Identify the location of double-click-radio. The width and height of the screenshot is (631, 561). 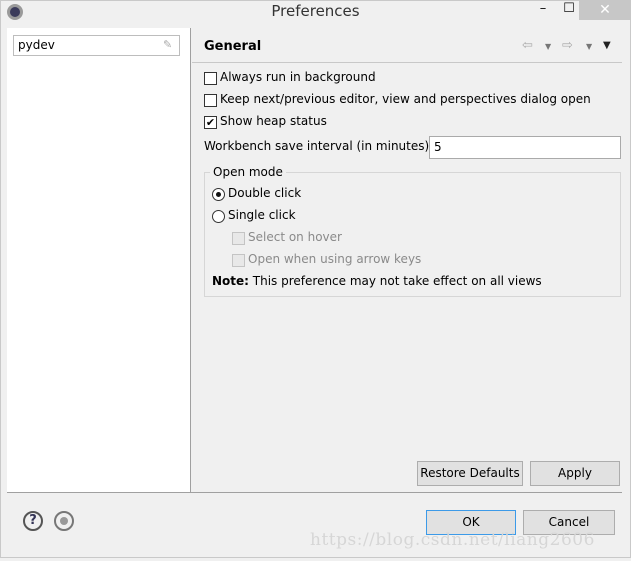
(218, 194).